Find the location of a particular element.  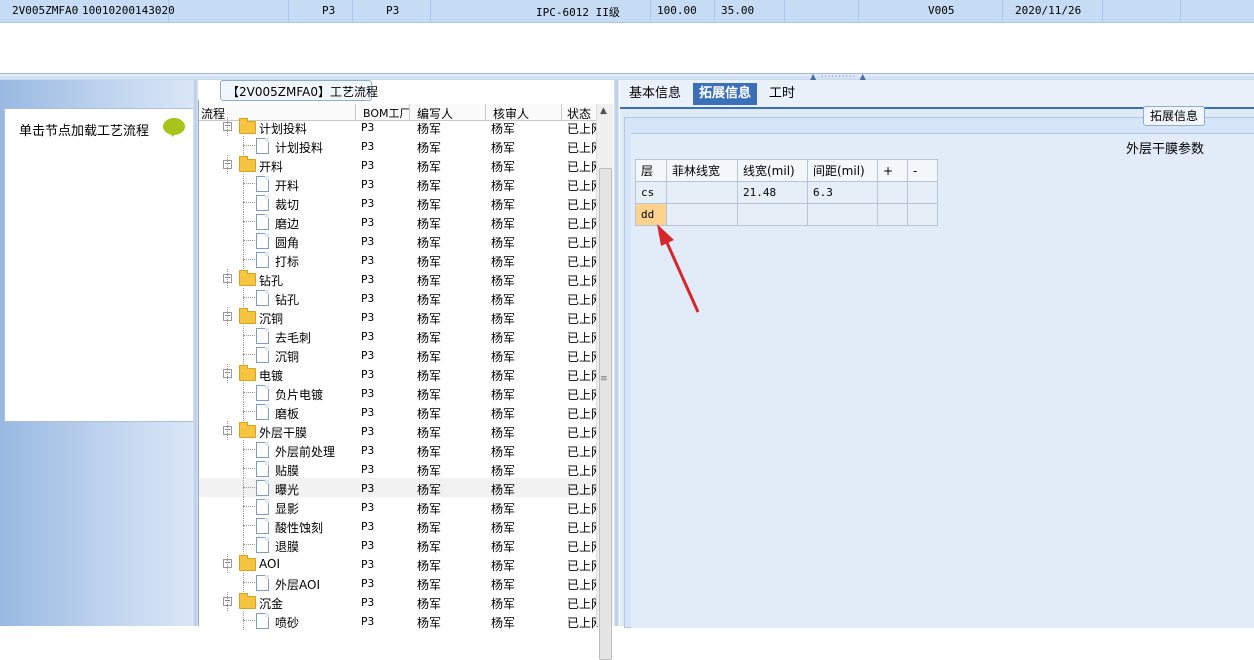

tree-row: − AOI P3 杨军 杨军 已上网 is located at coordinates (401, 563).